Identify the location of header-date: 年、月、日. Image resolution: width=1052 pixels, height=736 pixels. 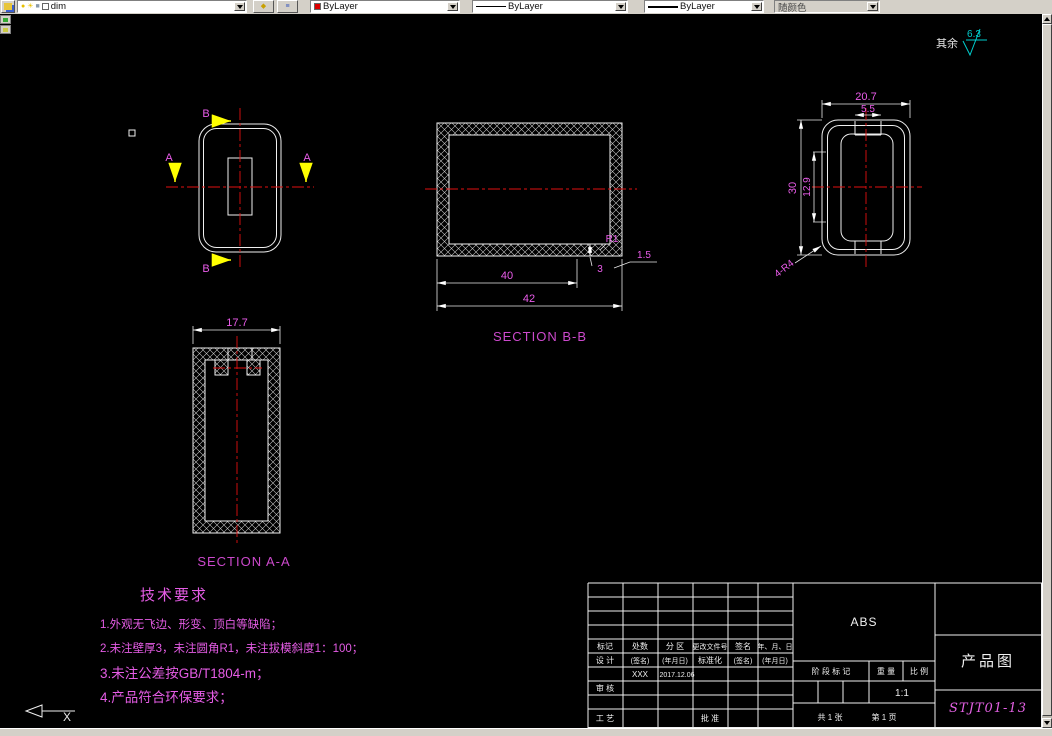
(775, 646).